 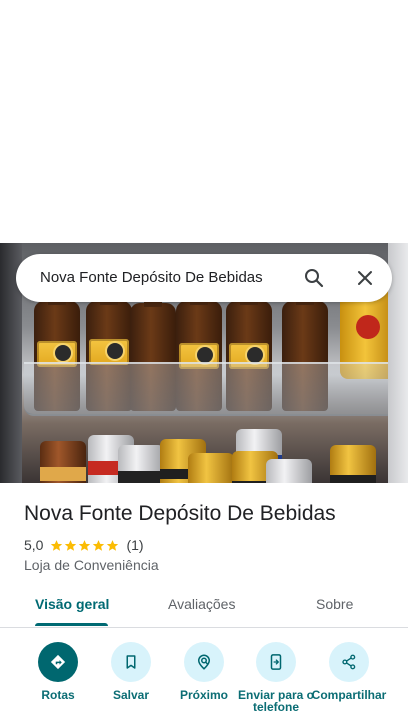 I want to click on share-icon, so click(x=349, y=662).